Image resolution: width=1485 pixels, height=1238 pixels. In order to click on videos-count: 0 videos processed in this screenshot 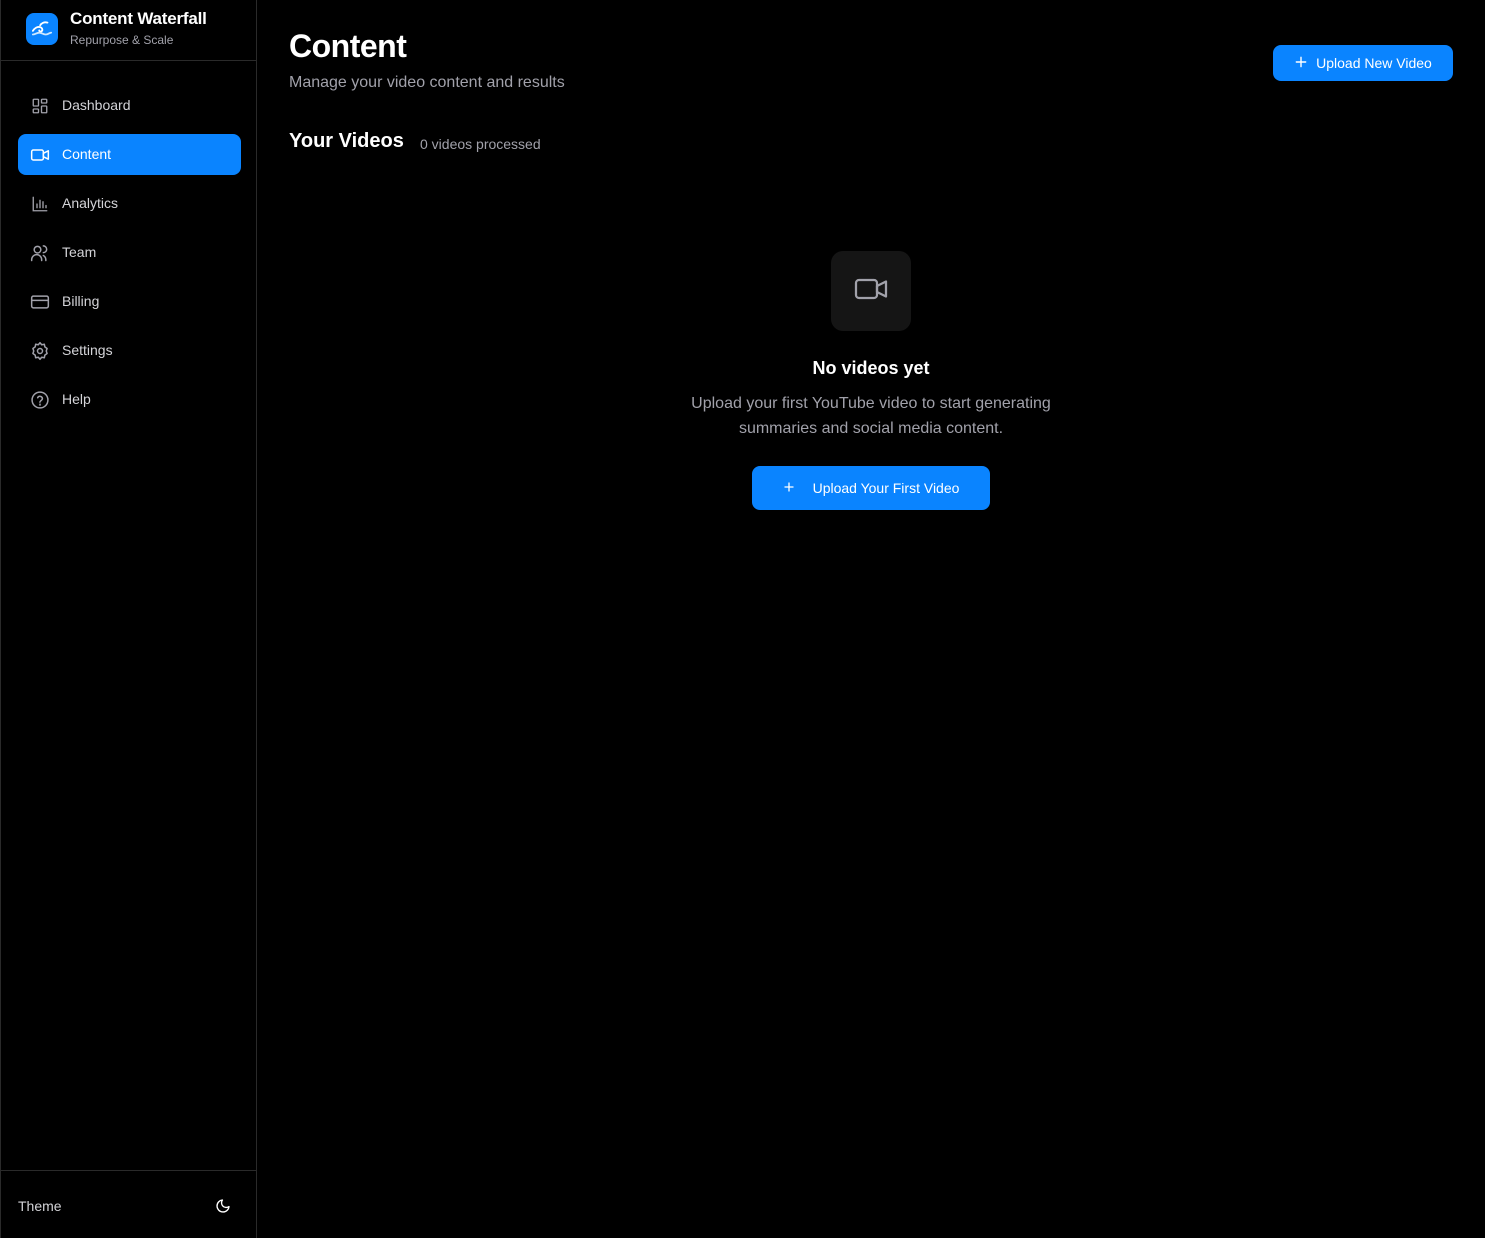, I will do `click(480, 144)`.